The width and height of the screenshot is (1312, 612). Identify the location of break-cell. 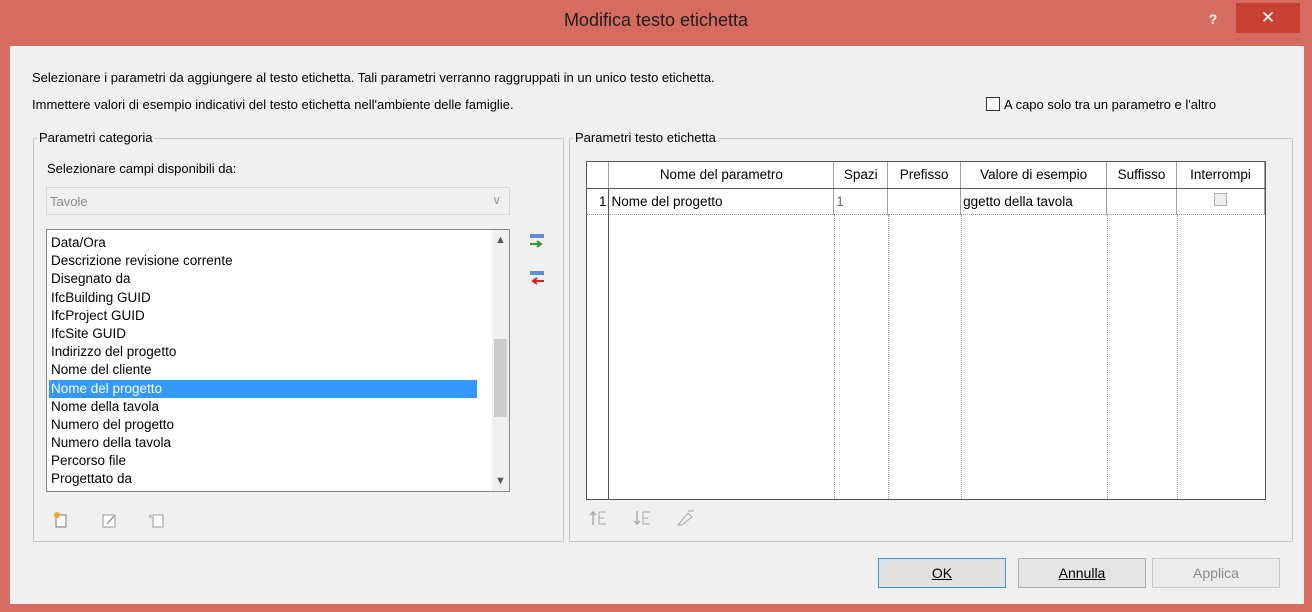
(1220, 201).